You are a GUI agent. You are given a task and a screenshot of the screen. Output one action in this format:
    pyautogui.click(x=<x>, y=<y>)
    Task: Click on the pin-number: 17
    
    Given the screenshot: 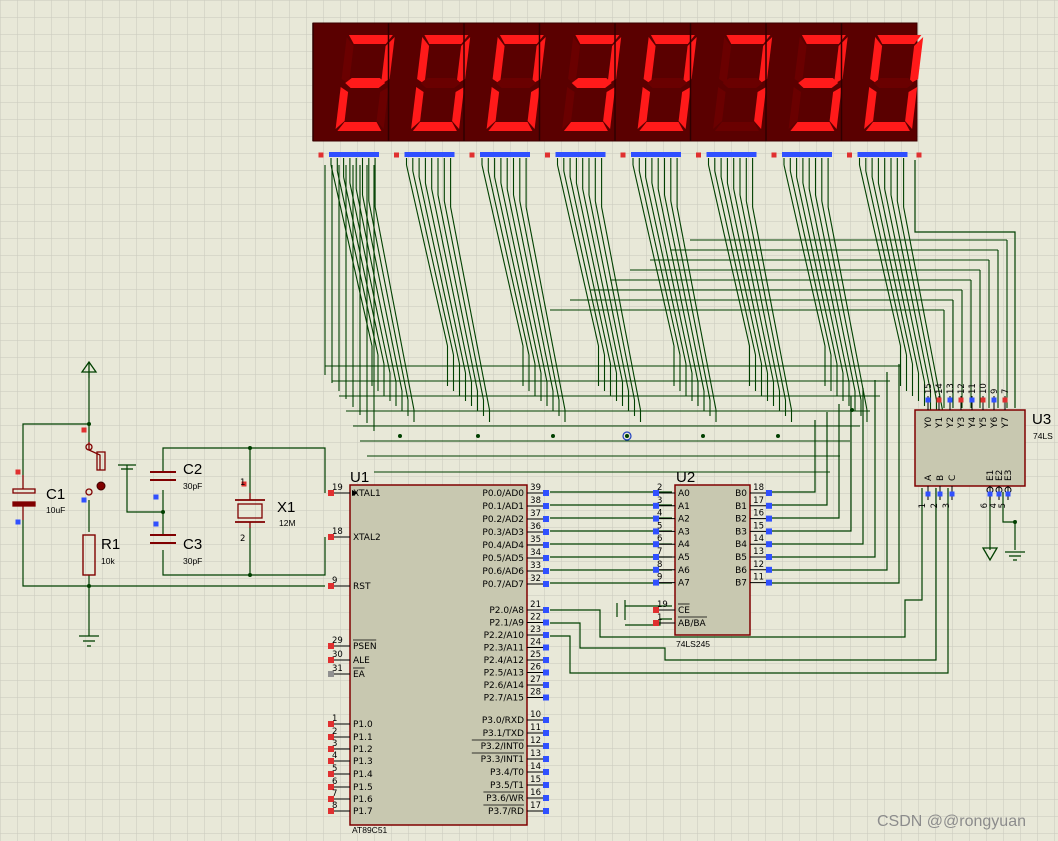 What is the action you would take?
    pyautogui.click(x=535, y=806)
    